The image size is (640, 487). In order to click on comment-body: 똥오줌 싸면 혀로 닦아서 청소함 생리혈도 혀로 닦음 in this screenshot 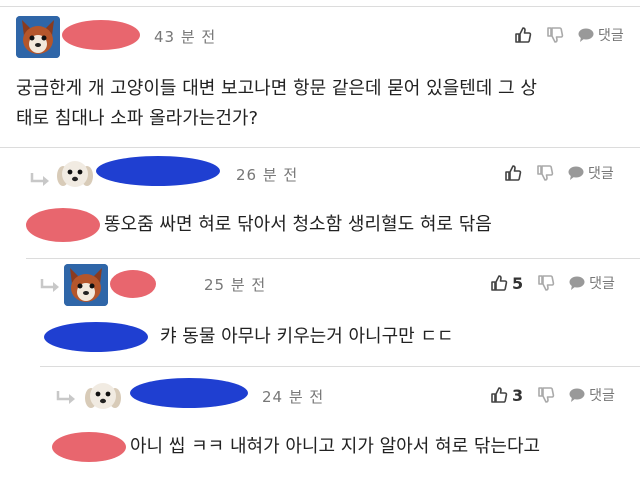, I will do `click(298, 224)`.